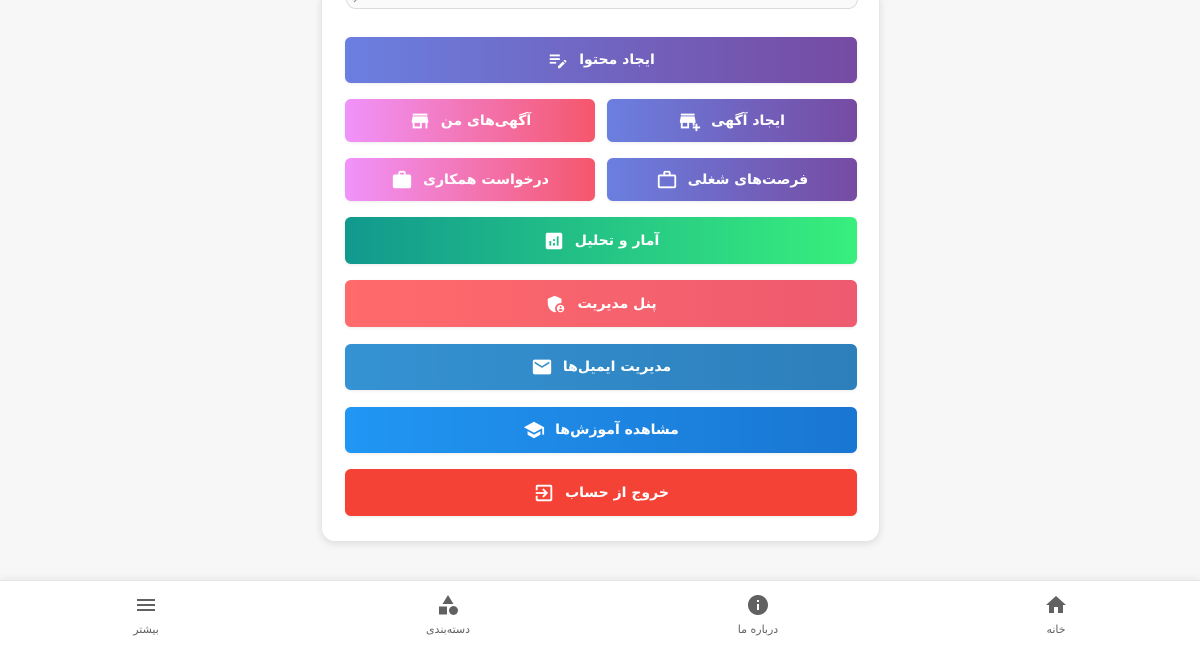  I want to click on create-ad-button: ایجاد آگهی, so click(732, 120).